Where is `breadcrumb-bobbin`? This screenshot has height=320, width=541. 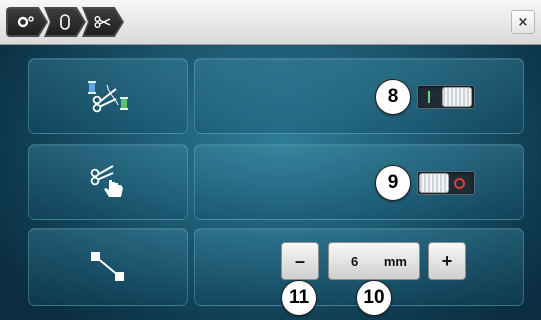
breadcrumb-bobbin is located at coordinates (65, 22).